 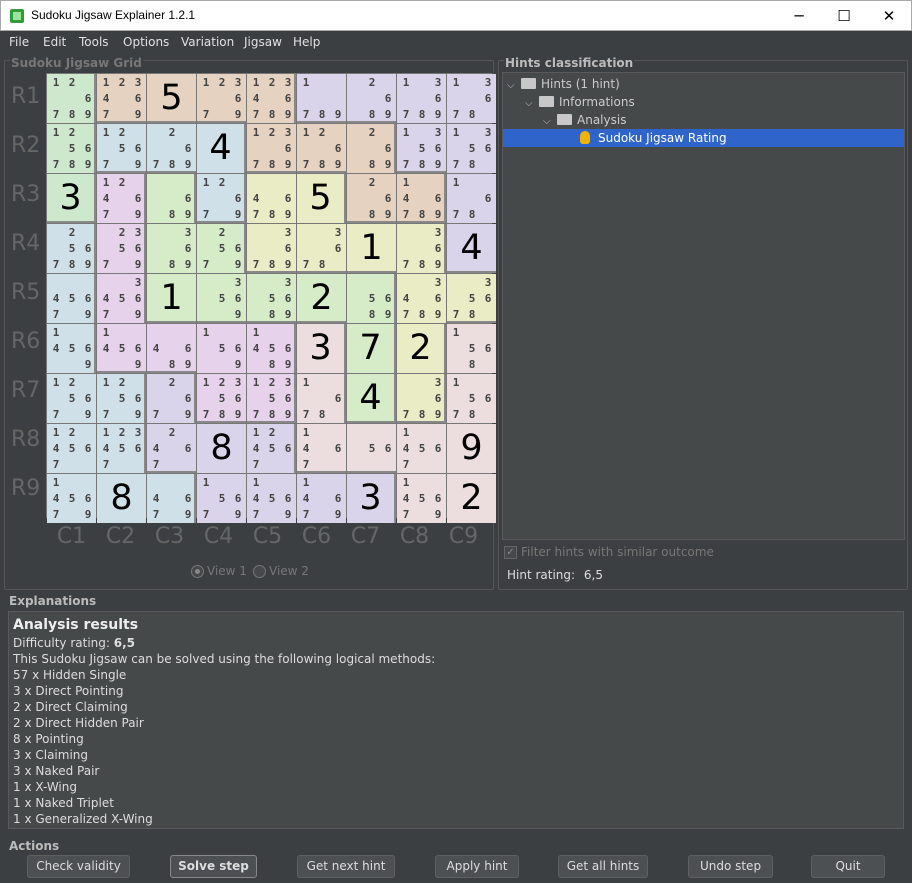 I want to click on tree-node-rating: Sudoku Jigsaw Rating, so click(x=703, y=138).